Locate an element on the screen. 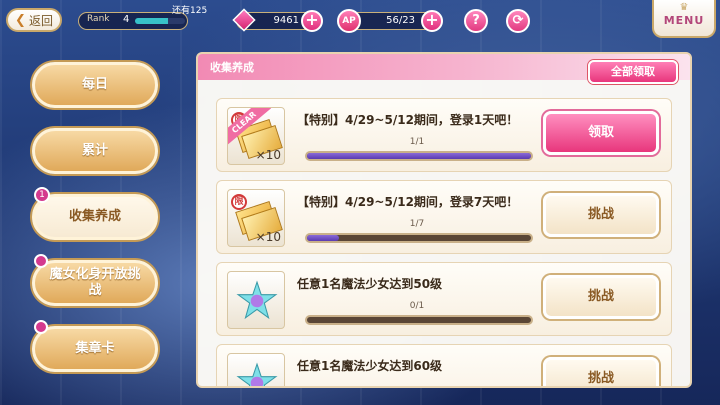  menu-button: ♛ MENU is located at coordinates (684, 19).